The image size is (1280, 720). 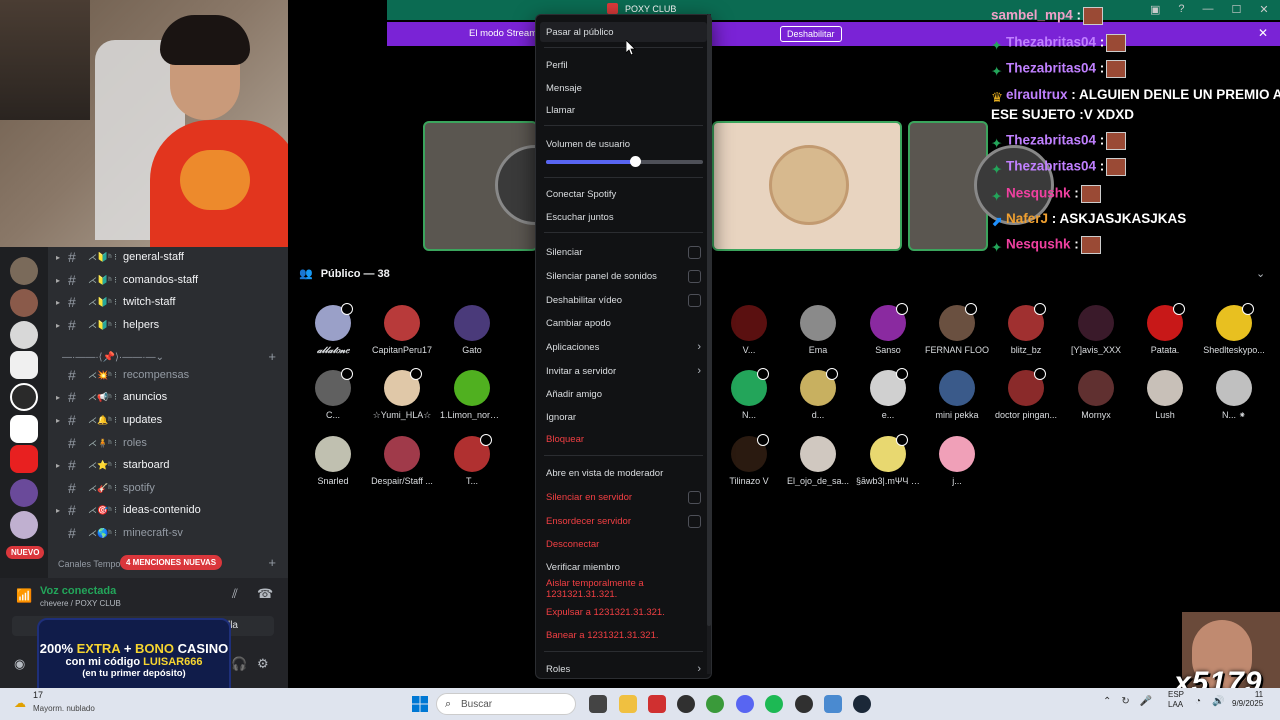 What do you see at coordinates (623, 371) in the screenshot?
I see `invite-to-server-item: Invitar a servidor ›` at bounding box center [623, 371].